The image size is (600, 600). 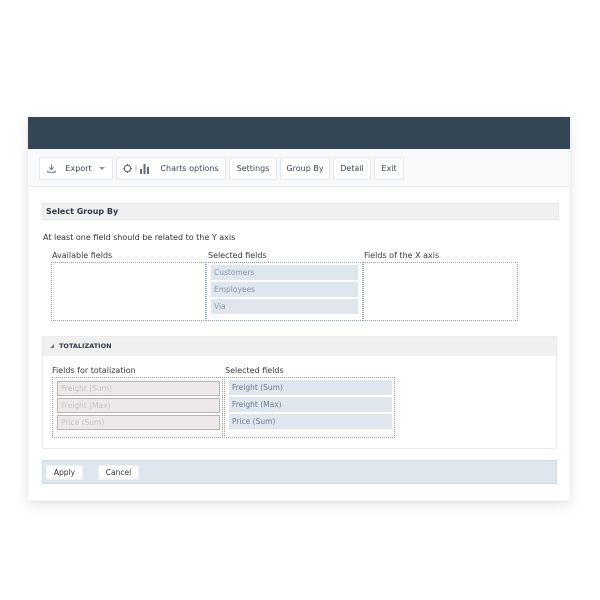 I want to click on totalization-fields-list: Freight (Sum) Freight (Max) Price (Sum), so click(x=137, y=407).